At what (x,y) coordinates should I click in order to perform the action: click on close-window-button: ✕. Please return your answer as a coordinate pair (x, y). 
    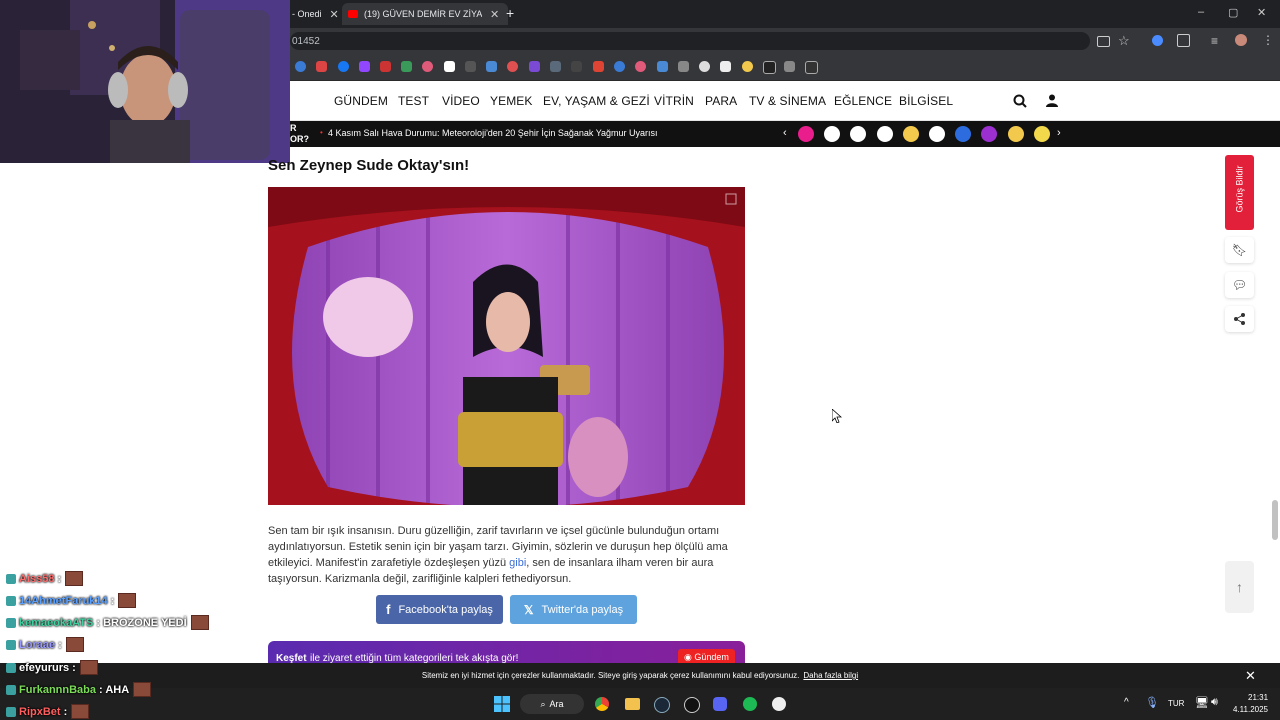
    Looking at the image, I should click on (1261, 12).